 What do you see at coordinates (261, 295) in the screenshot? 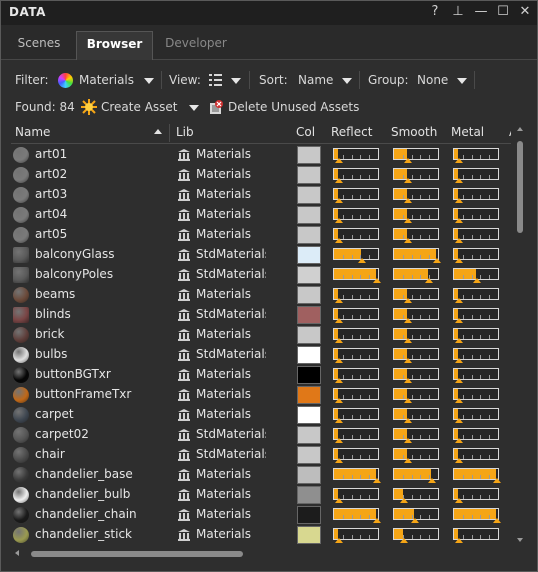
I see `table-row: beams Materials` at bounding box center [261, 295].